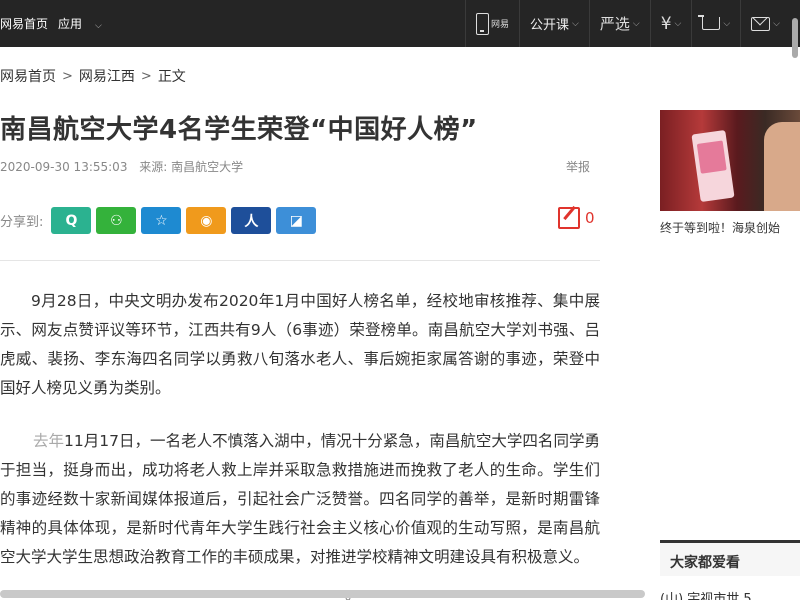  I want to click on share-favorite-button: ☆, so click(161, 220).